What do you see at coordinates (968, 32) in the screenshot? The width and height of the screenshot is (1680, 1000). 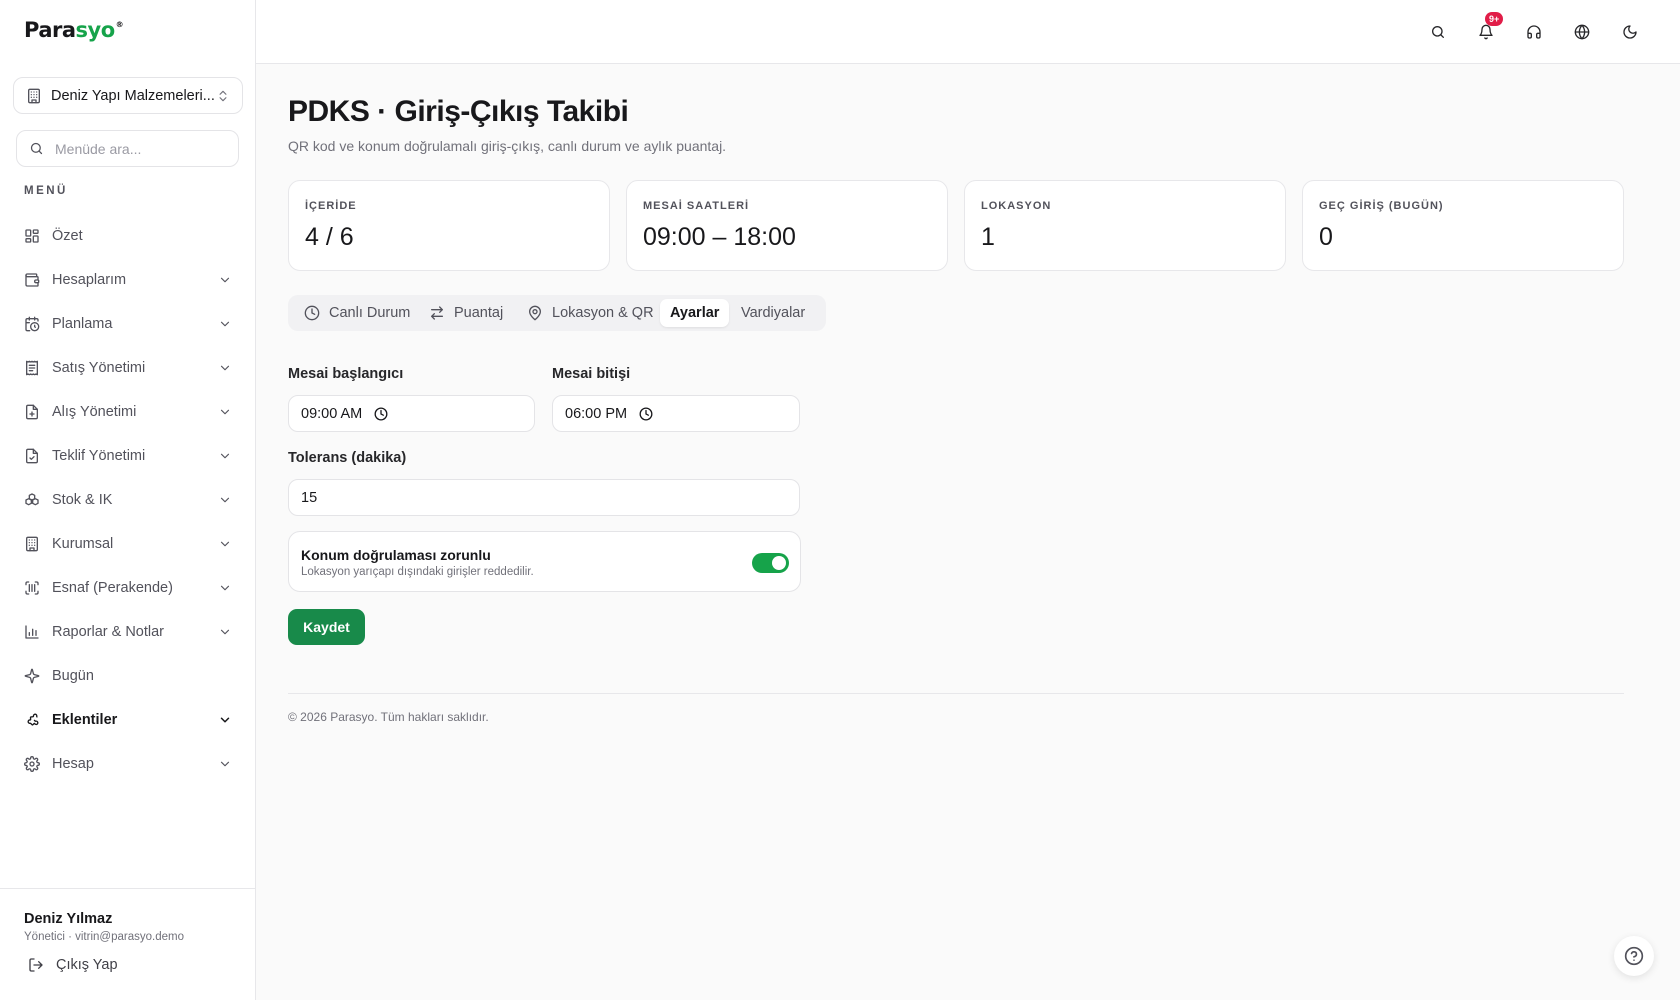 I see `topbar` at bounding box center [968, 32].